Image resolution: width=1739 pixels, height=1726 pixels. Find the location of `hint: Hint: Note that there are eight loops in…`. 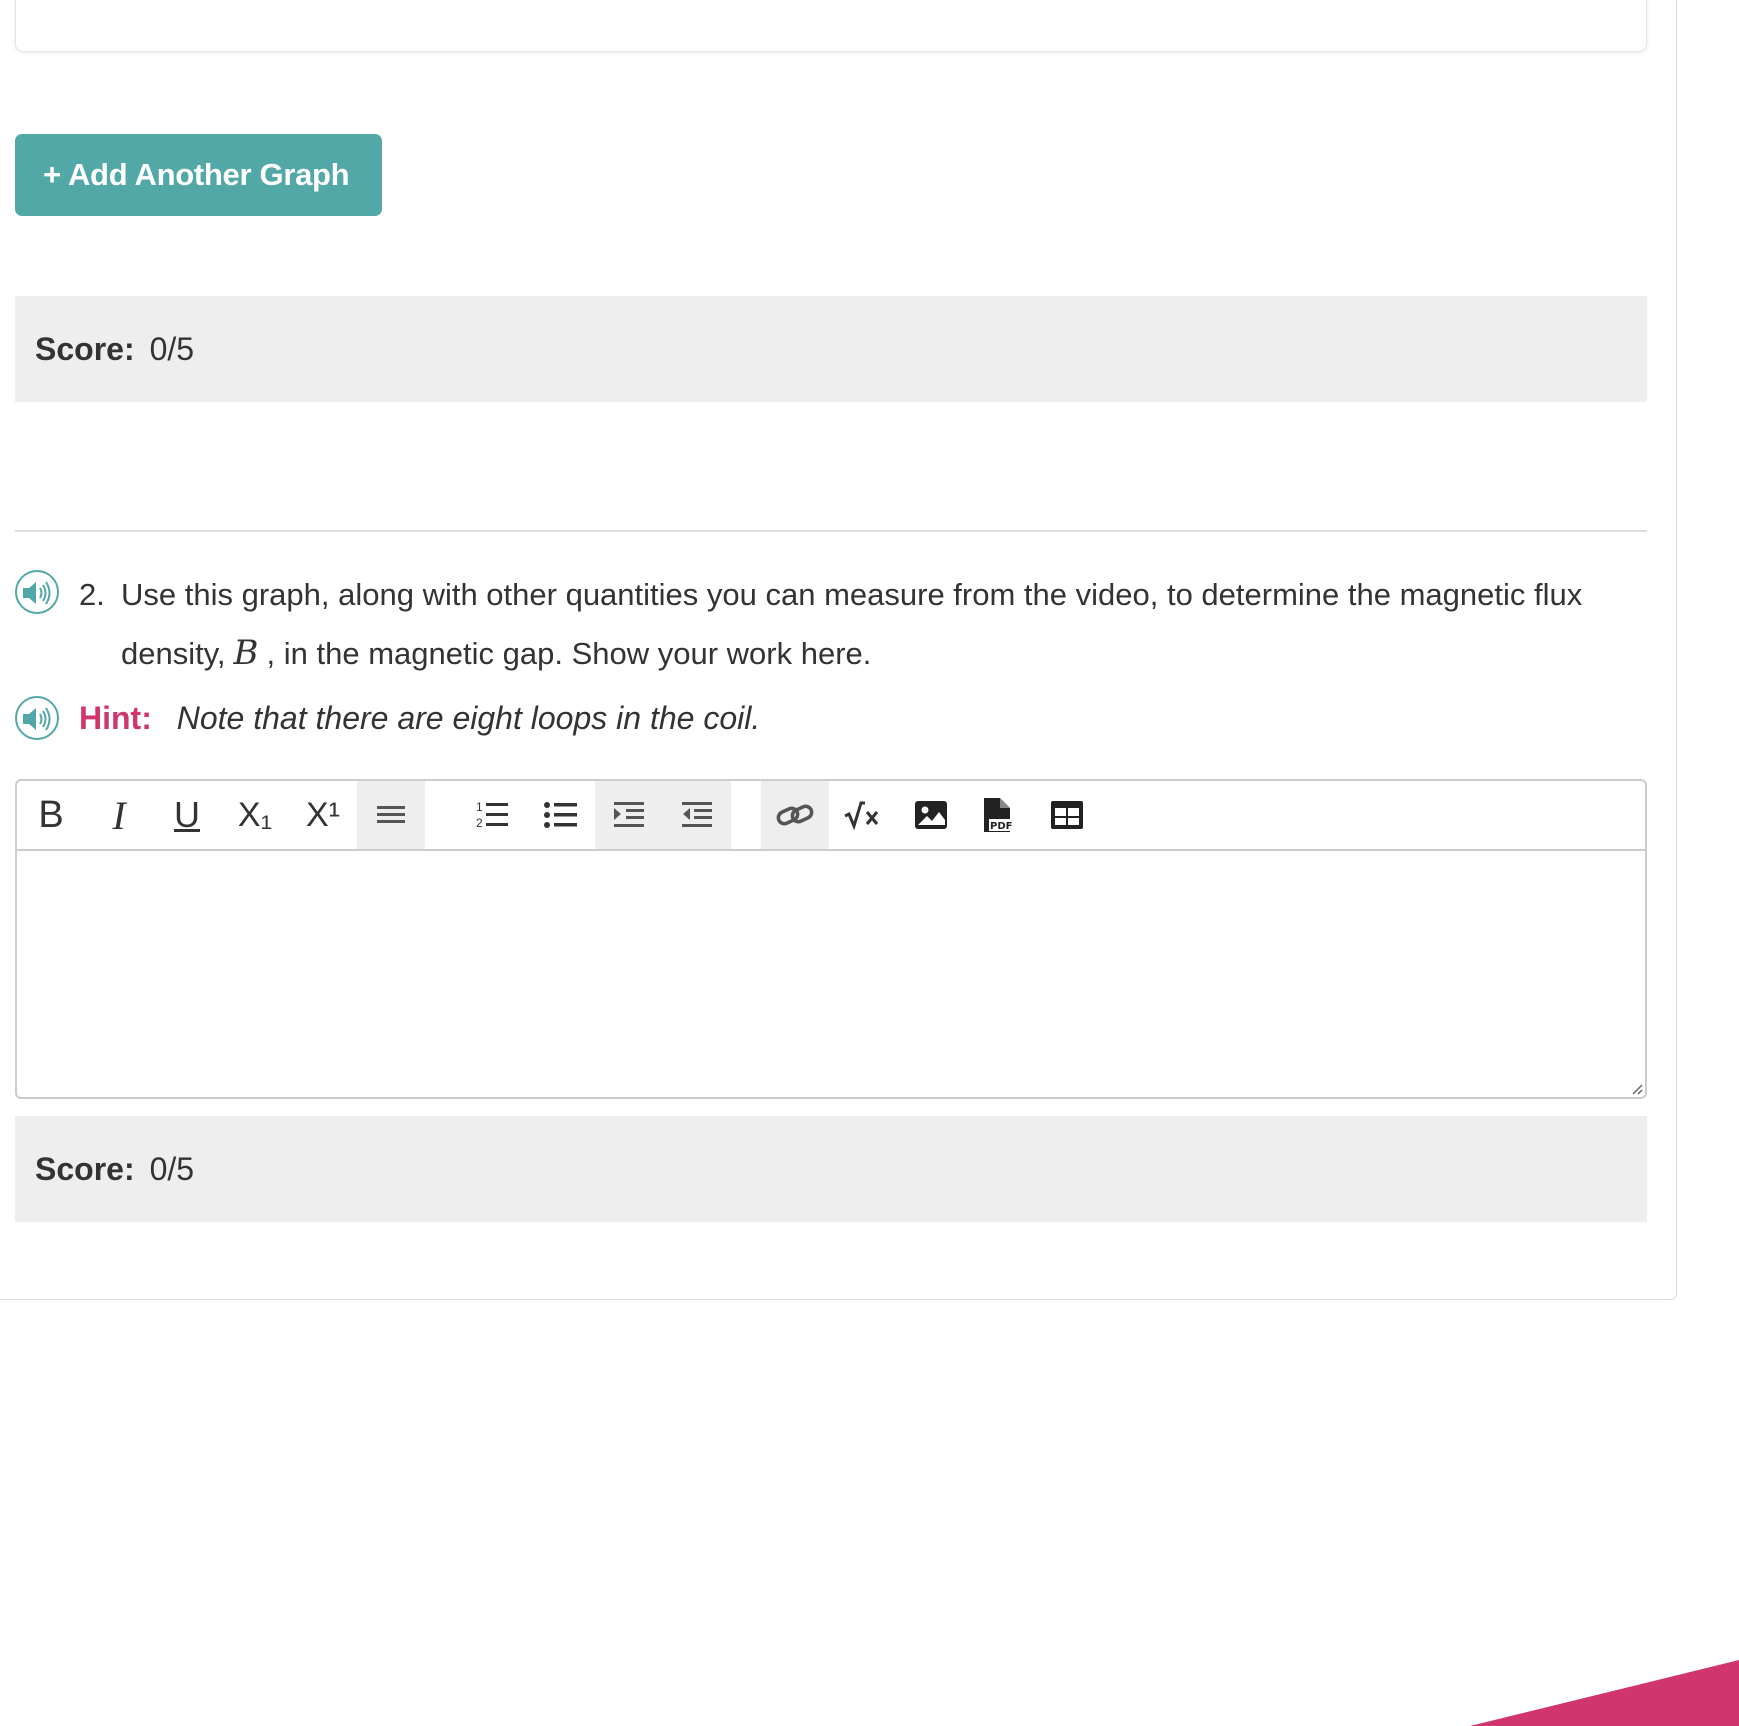

hint: Hint: Note that there are eight loops in… is located at coordinates (419, 718).